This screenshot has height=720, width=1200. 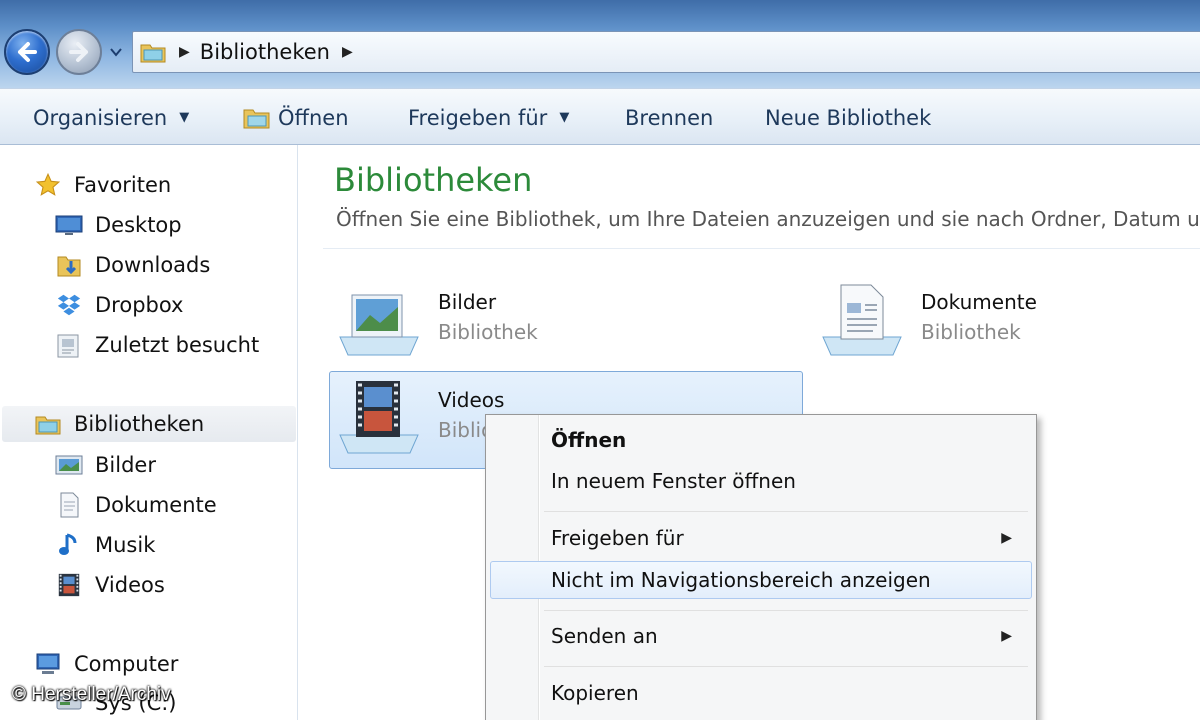 I want to click on forward-button, so click(x=79, y=52).